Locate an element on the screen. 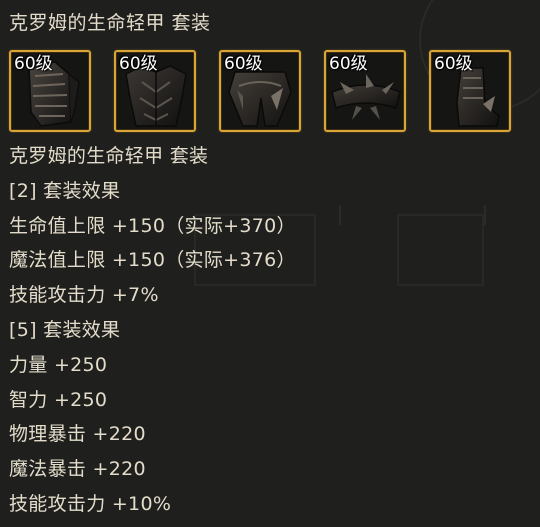 The height and width of the screenshot is (527, 540). set-bonus-2-header: [2] 套装效果 is located at coordinates (65, 190).